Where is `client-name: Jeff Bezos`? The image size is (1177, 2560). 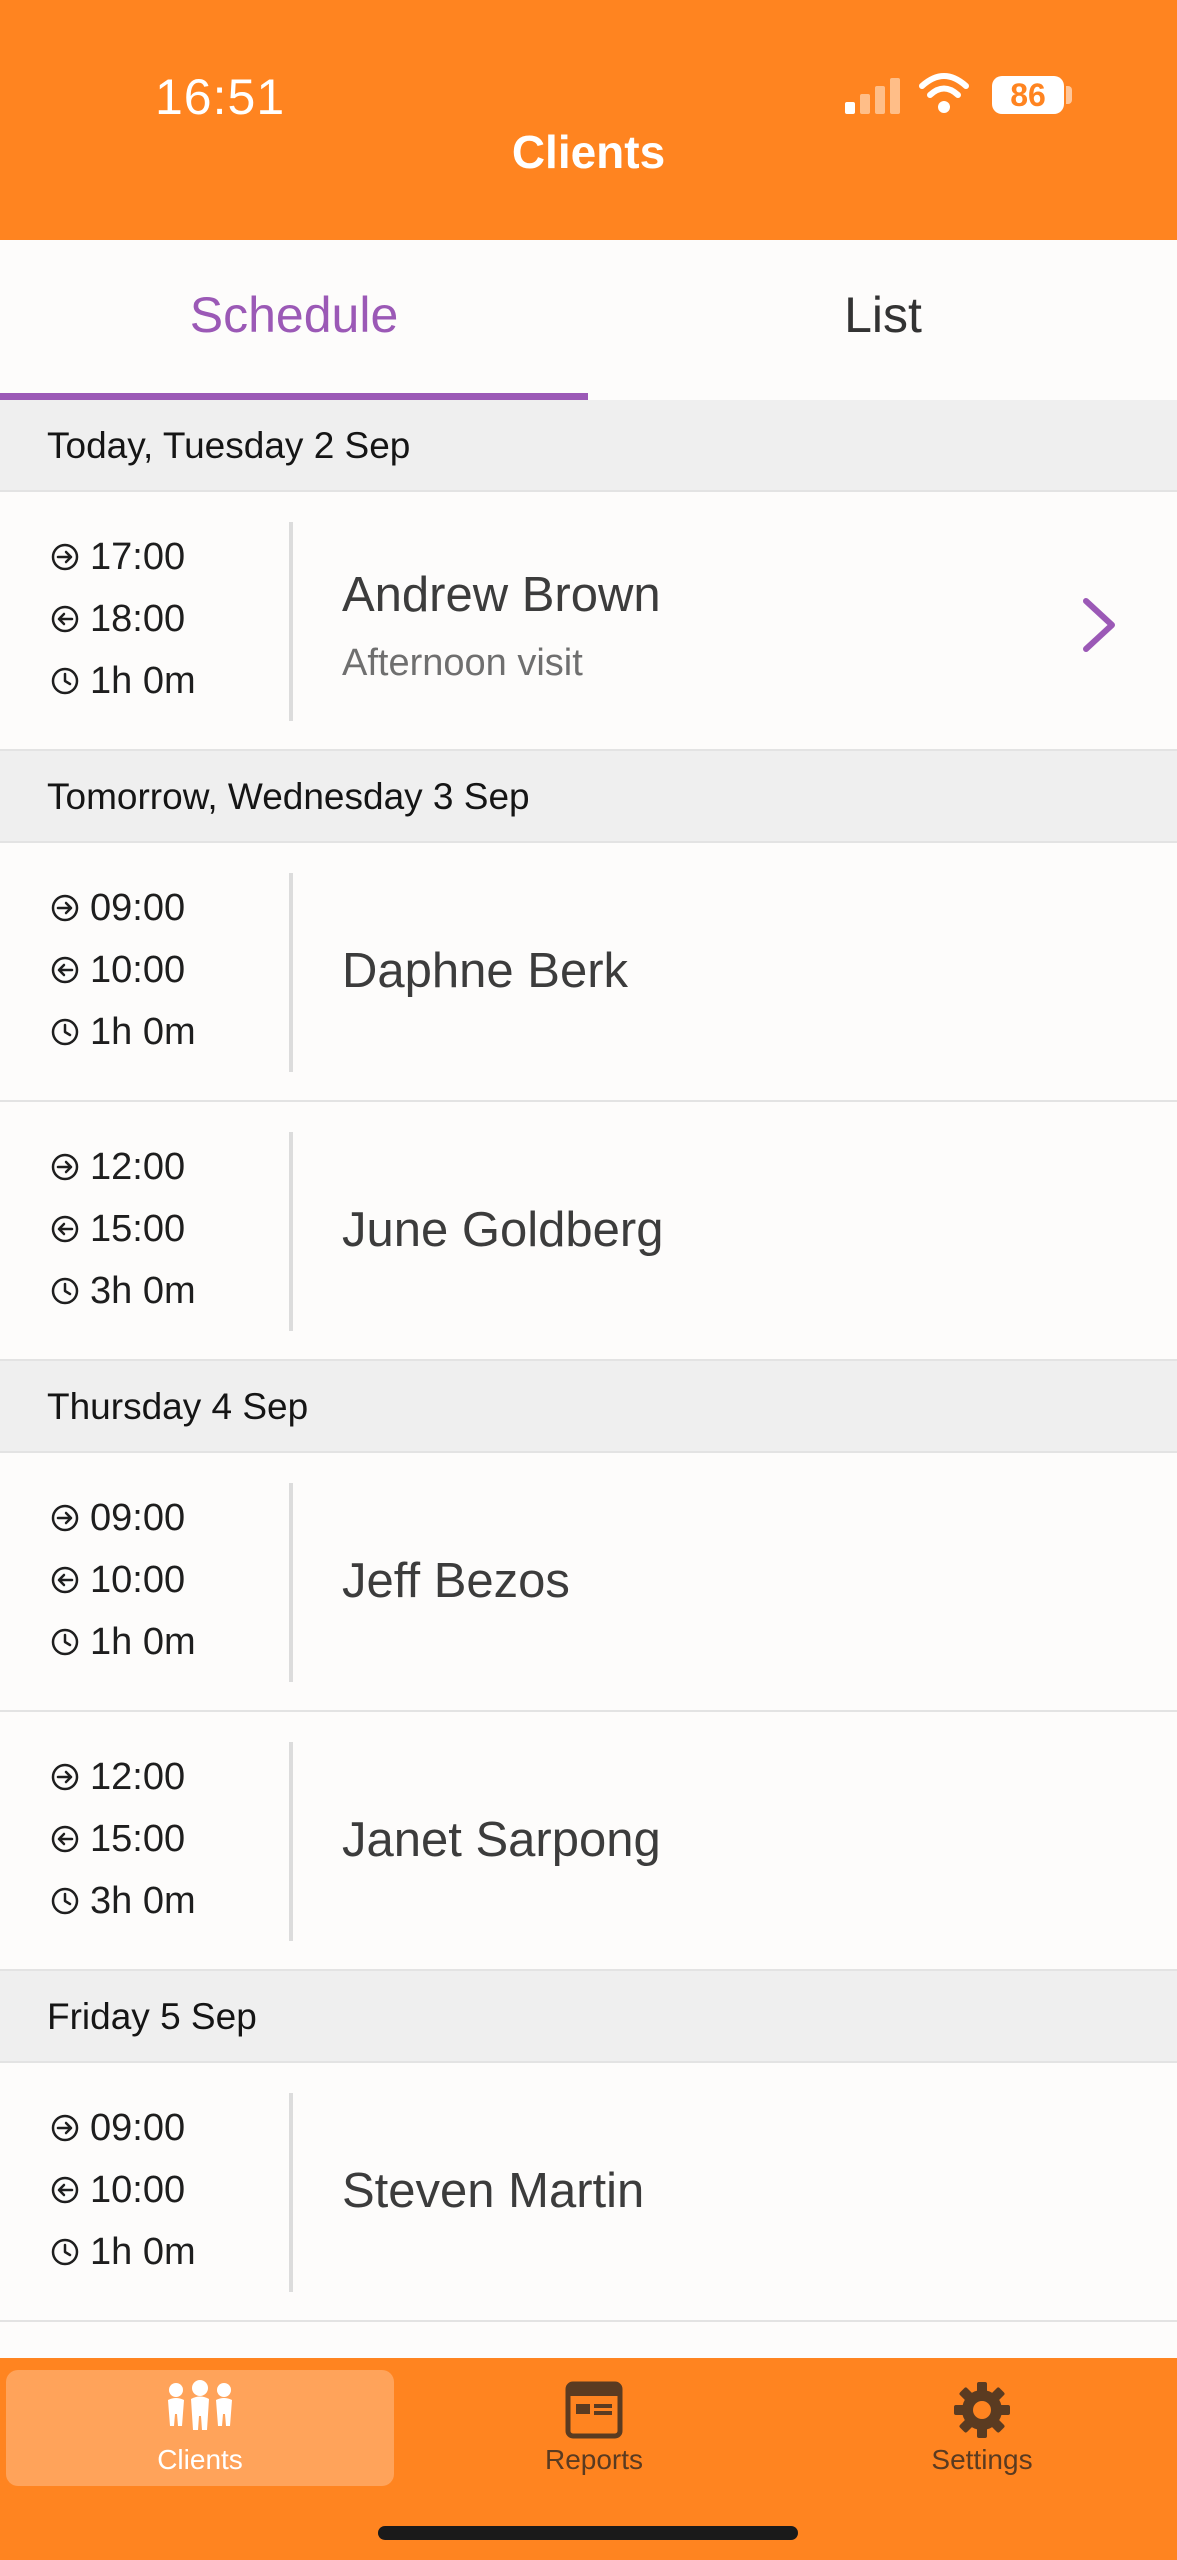 client-name: Jeff Bezos is located at coordinates (456, 1581).